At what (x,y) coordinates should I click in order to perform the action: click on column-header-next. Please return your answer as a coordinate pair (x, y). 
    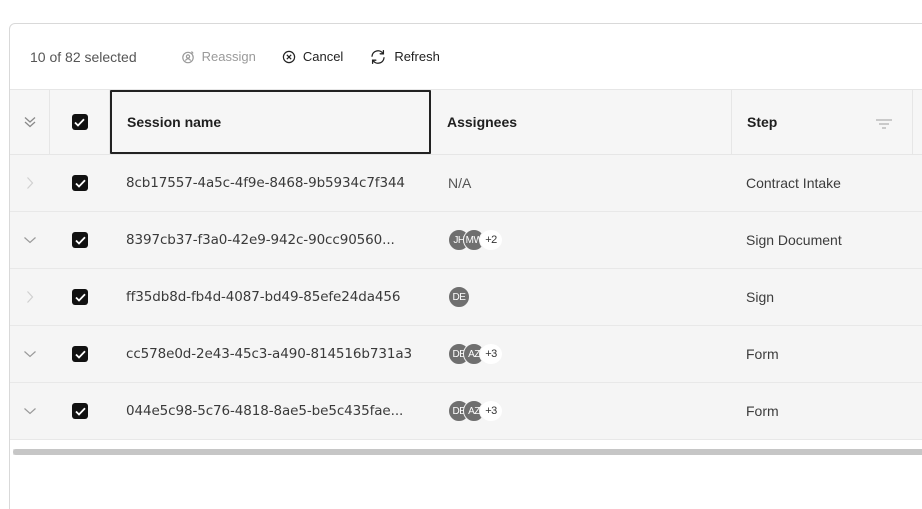
    Looking at the image, I should click on (917, 122).